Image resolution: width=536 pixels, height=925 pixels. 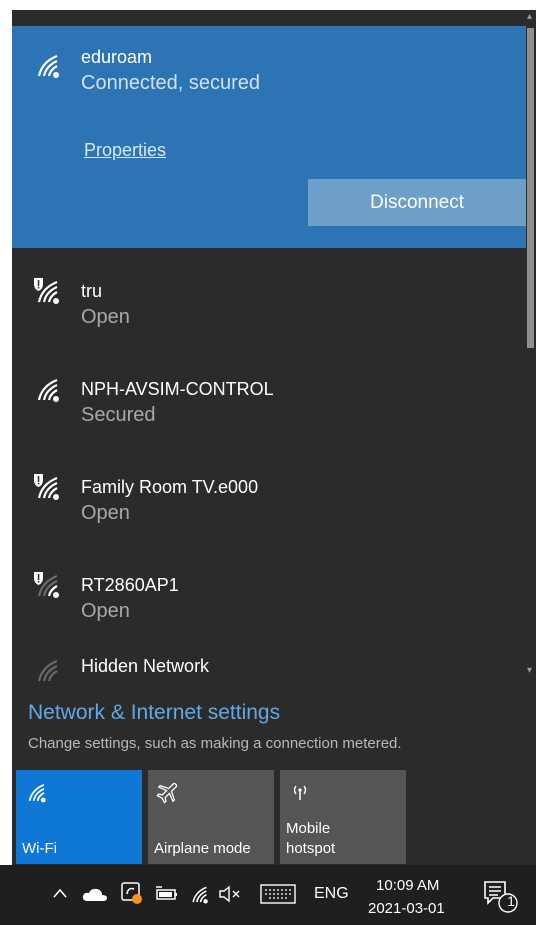 I want to click on network-name: NPH-AVSIM-CONTROL, so click(x=177, y=389).